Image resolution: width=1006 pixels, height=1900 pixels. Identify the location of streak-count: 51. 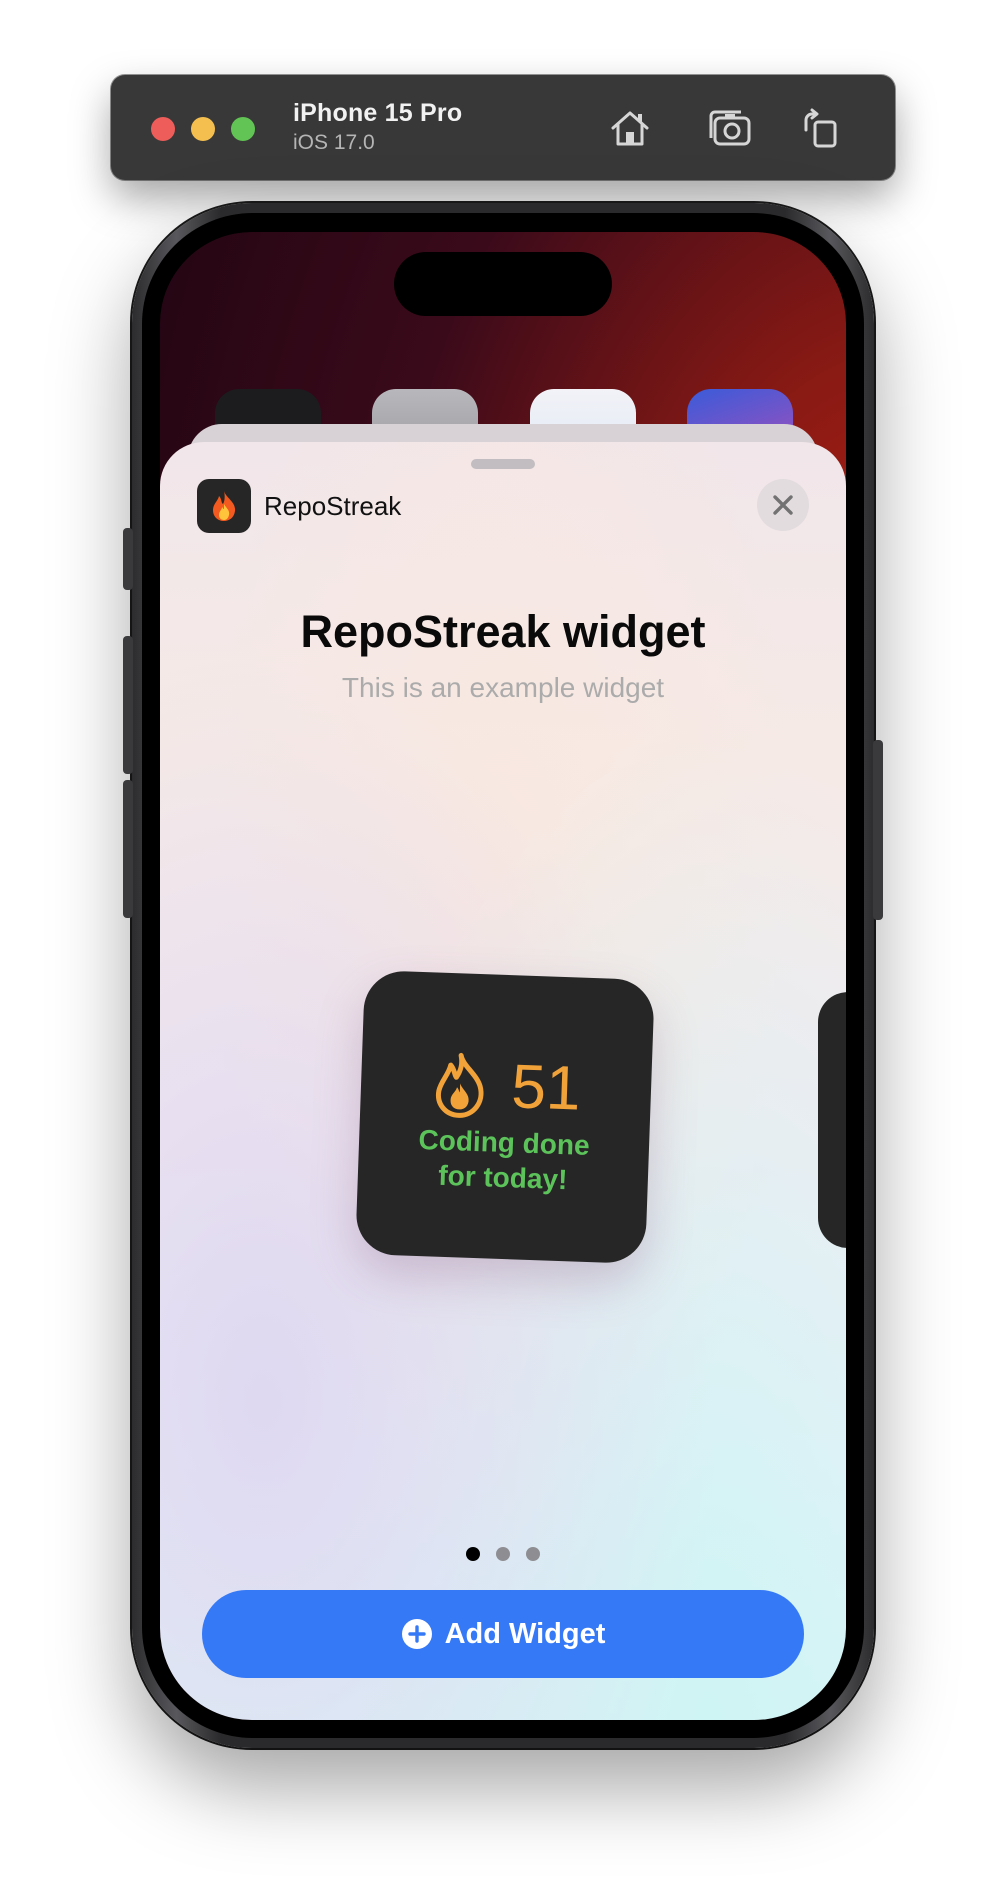
(546, 1088).